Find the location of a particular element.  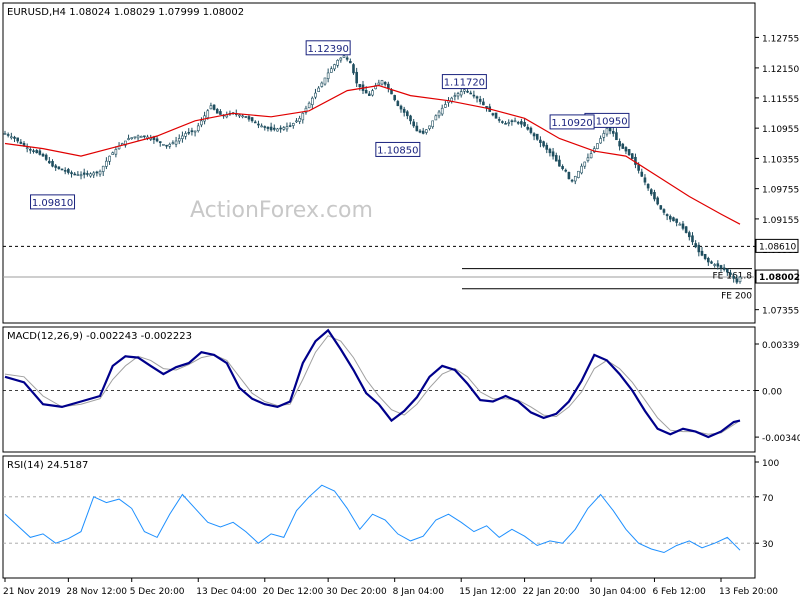

price-annotation-label: 1.11720 is located at coordinates (464, 83).